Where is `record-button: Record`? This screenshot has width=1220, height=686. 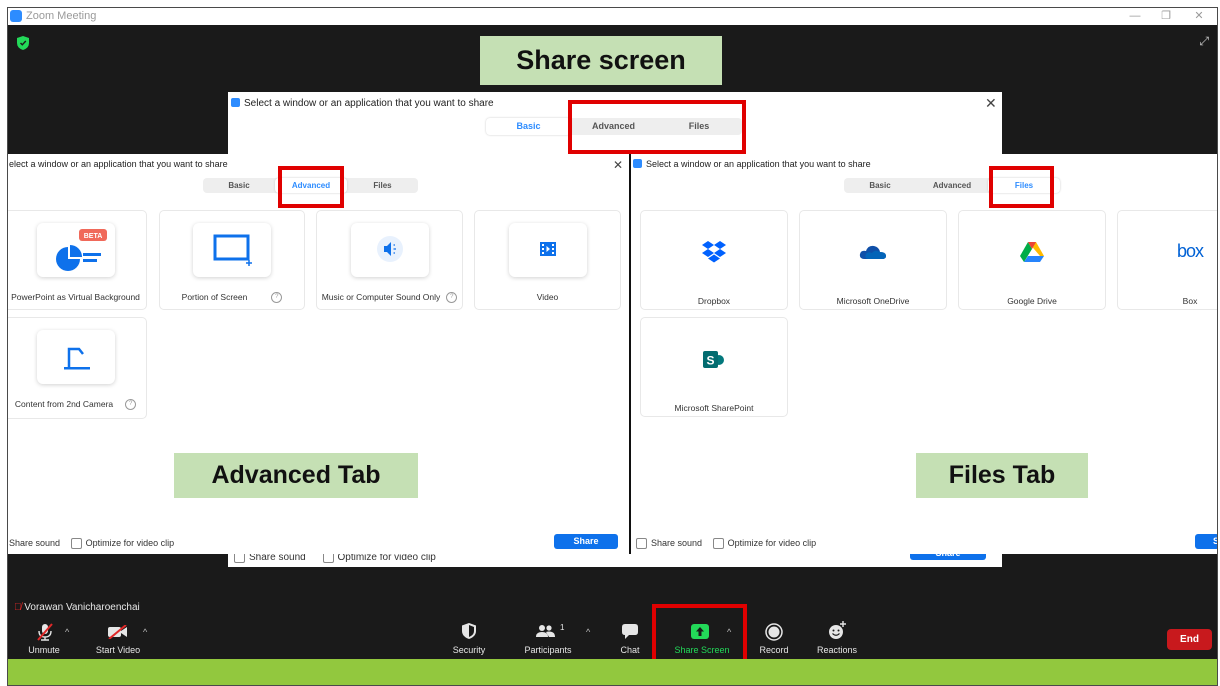 record-button: Record is located at coordinates (774, 638).